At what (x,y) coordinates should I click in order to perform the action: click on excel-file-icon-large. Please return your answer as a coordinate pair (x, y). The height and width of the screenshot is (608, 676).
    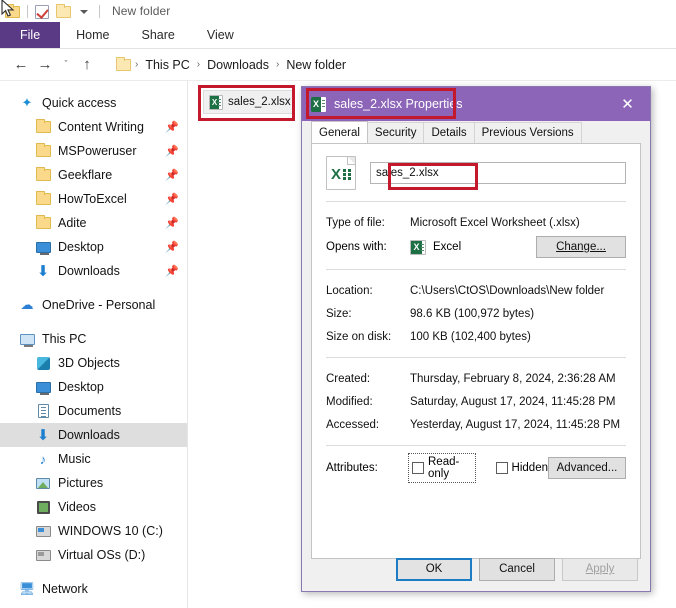
    Looking at the image, I should click on (341, 173).